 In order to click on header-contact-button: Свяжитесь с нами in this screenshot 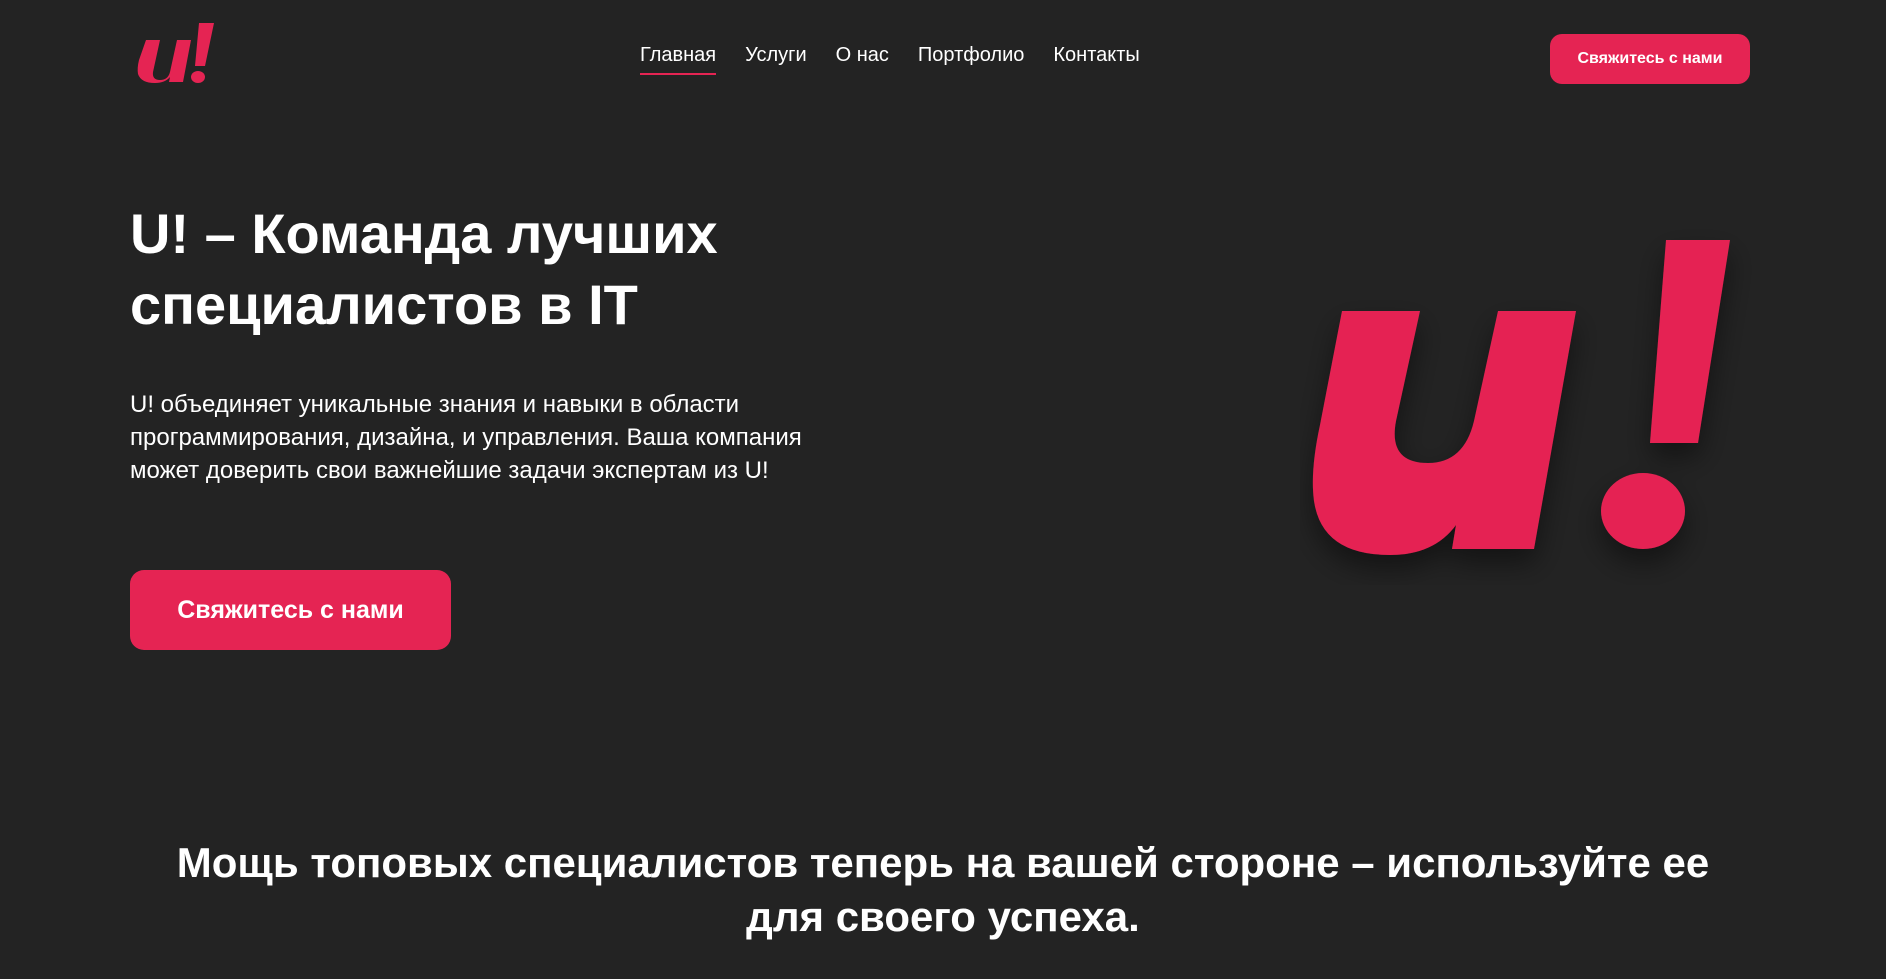, I will do `click(1650, 59)`.